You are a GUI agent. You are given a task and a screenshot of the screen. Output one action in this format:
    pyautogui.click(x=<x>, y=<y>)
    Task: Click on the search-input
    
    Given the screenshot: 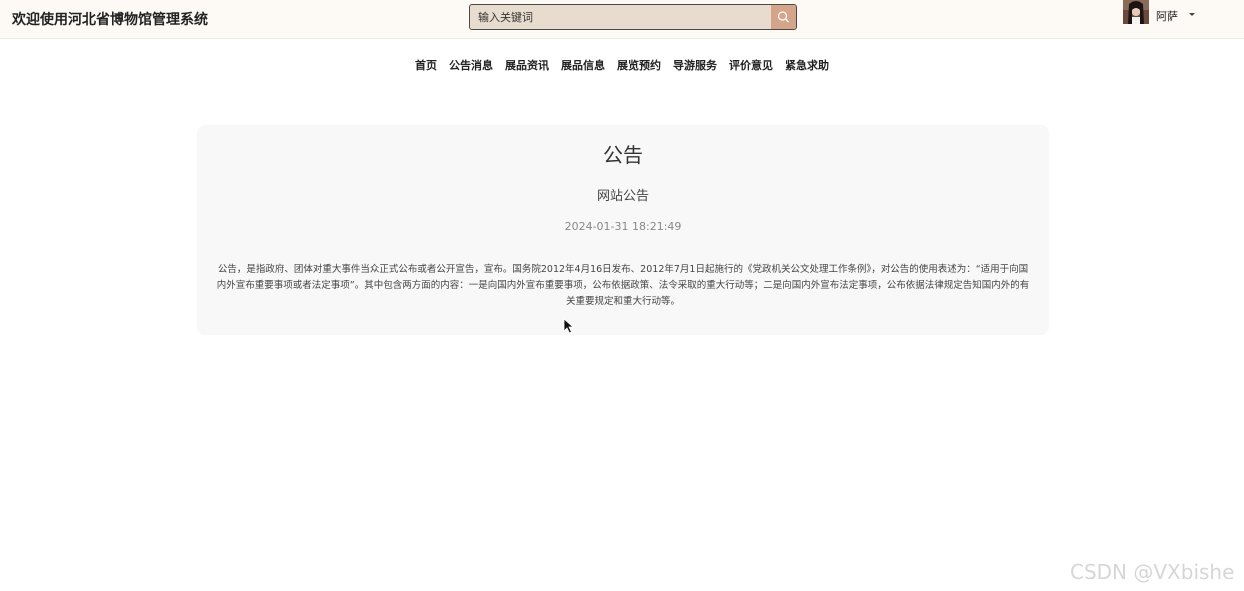 What is the action you would take?
    pyautogui.click(x=621, y=17)
    